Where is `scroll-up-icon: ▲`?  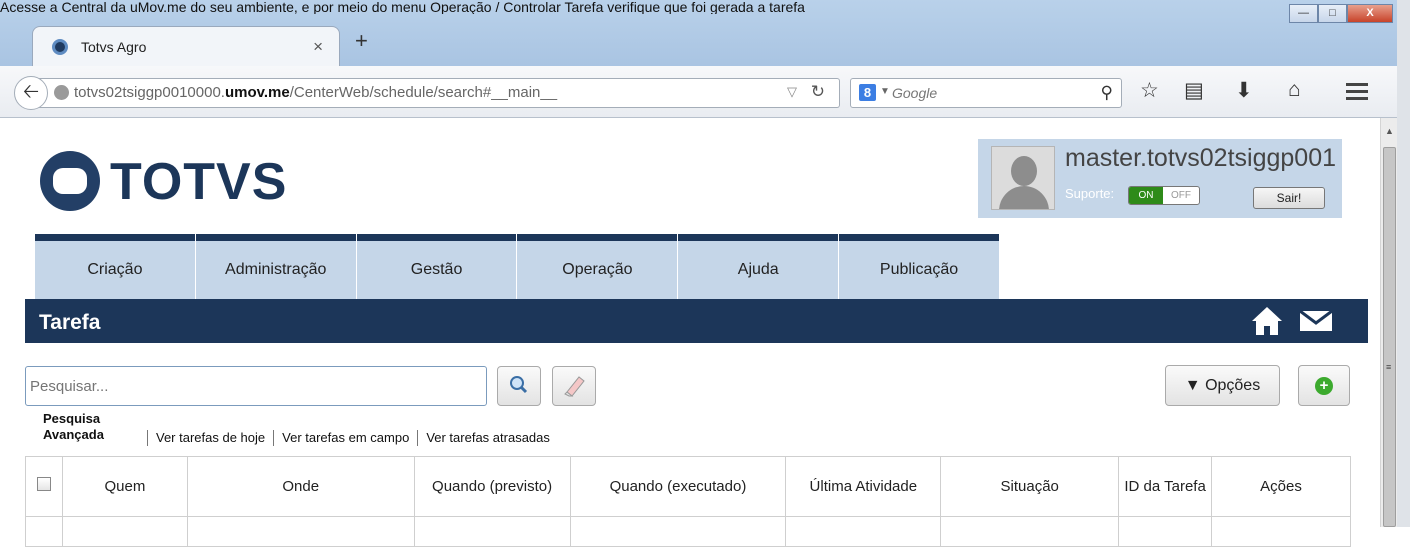
scroll-up-icon: ▲ is located at coordinates (1389, 131).